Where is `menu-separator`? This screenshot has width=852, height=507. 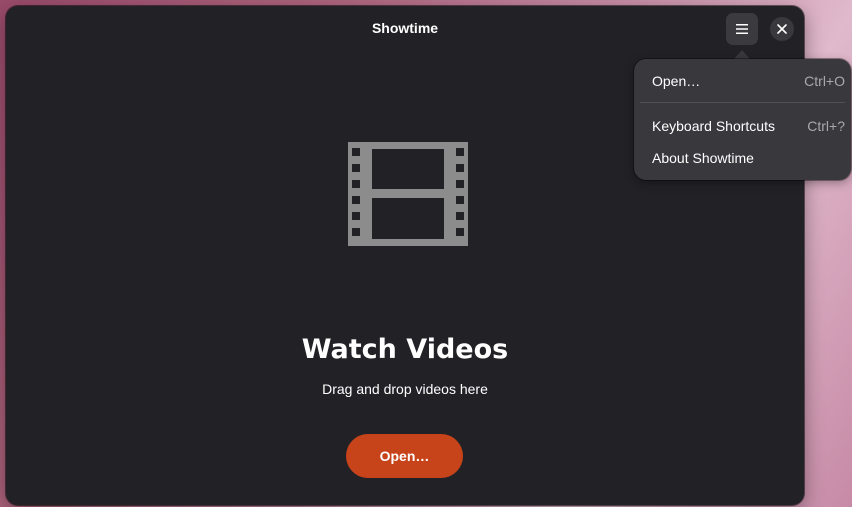
menu-separator is located at coordinates (742, 102).